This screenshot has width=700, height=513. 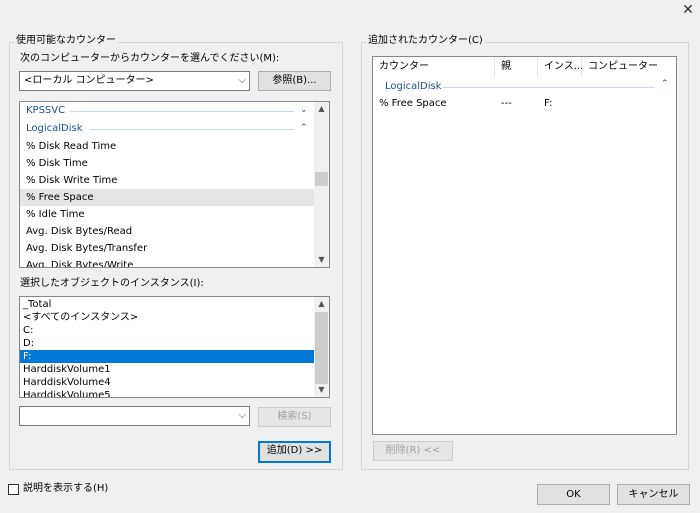 What do you see at coordinates (54, 128) in the screenshot?
I see `counter-group-label: LogicalDisk` at bounding box center [54, 128].